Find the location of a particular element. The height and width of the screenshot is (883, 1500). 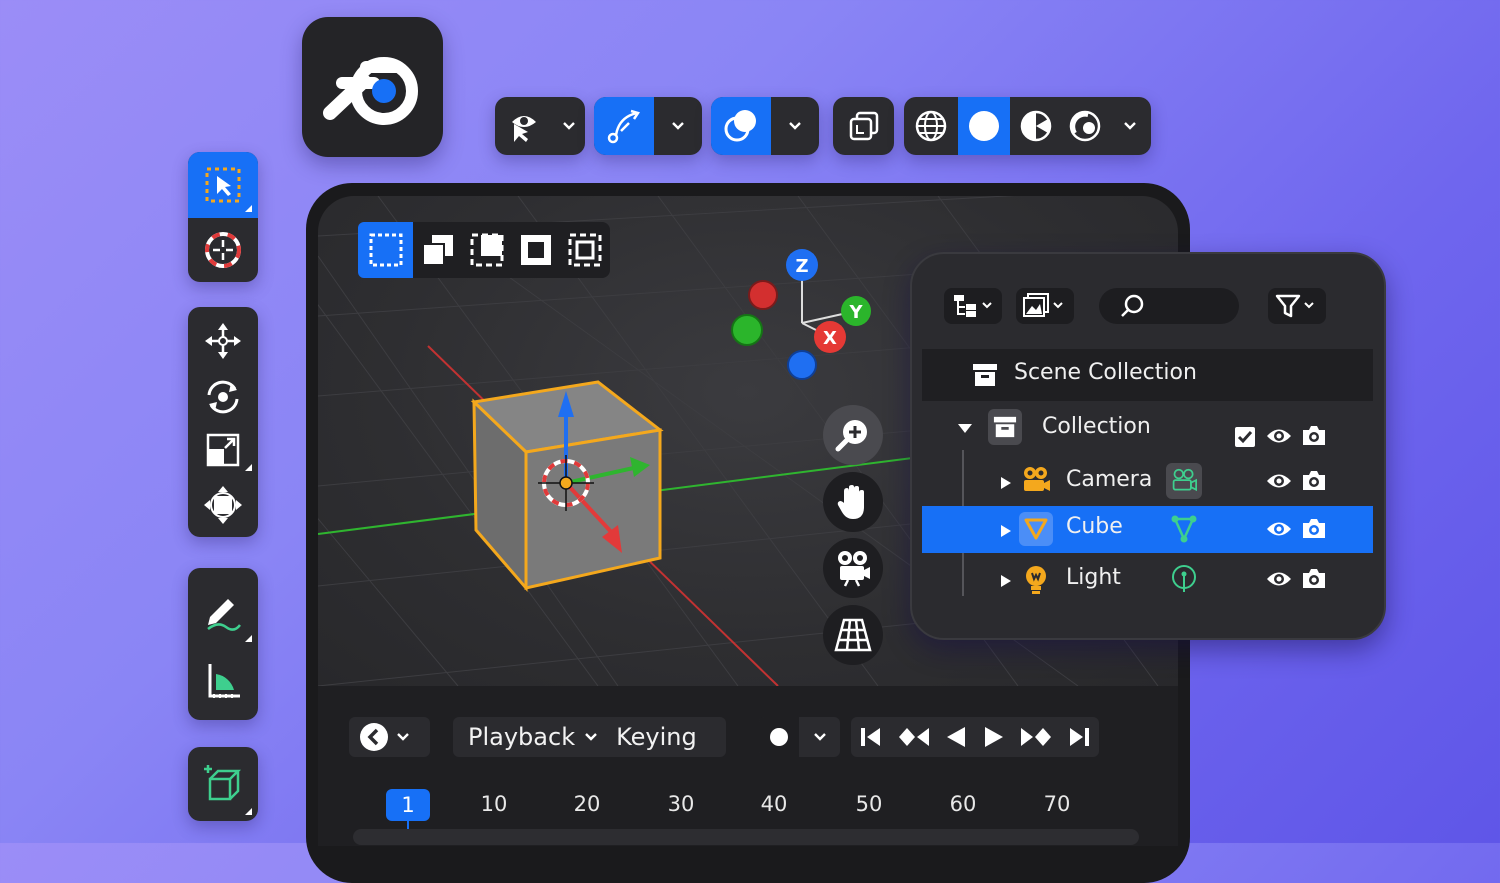

outliner-item-light: Light is located at coordinates (1147, 579).